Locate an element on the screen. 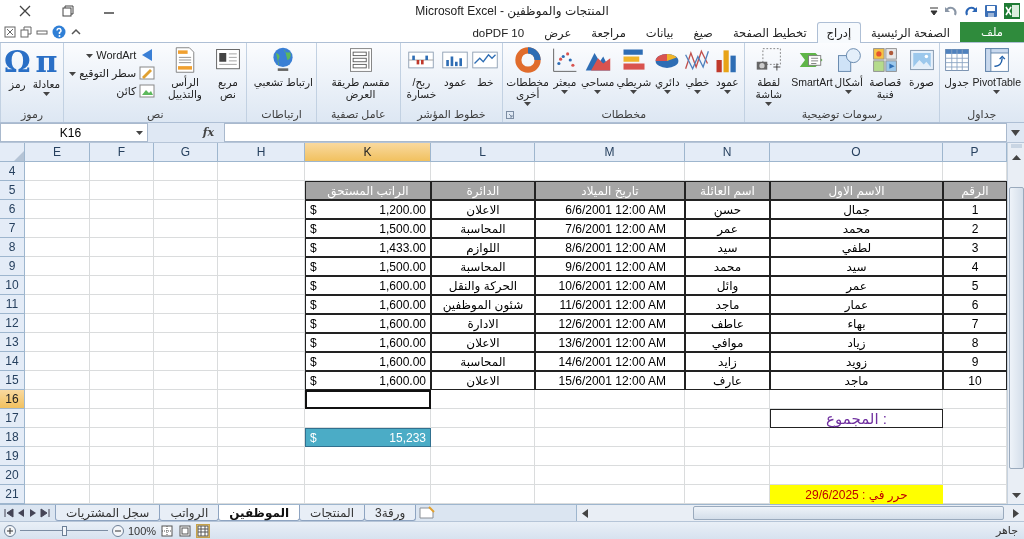 The image size is (1024, 539). ribbon-button: خطي is located at coordinates (697, 70).